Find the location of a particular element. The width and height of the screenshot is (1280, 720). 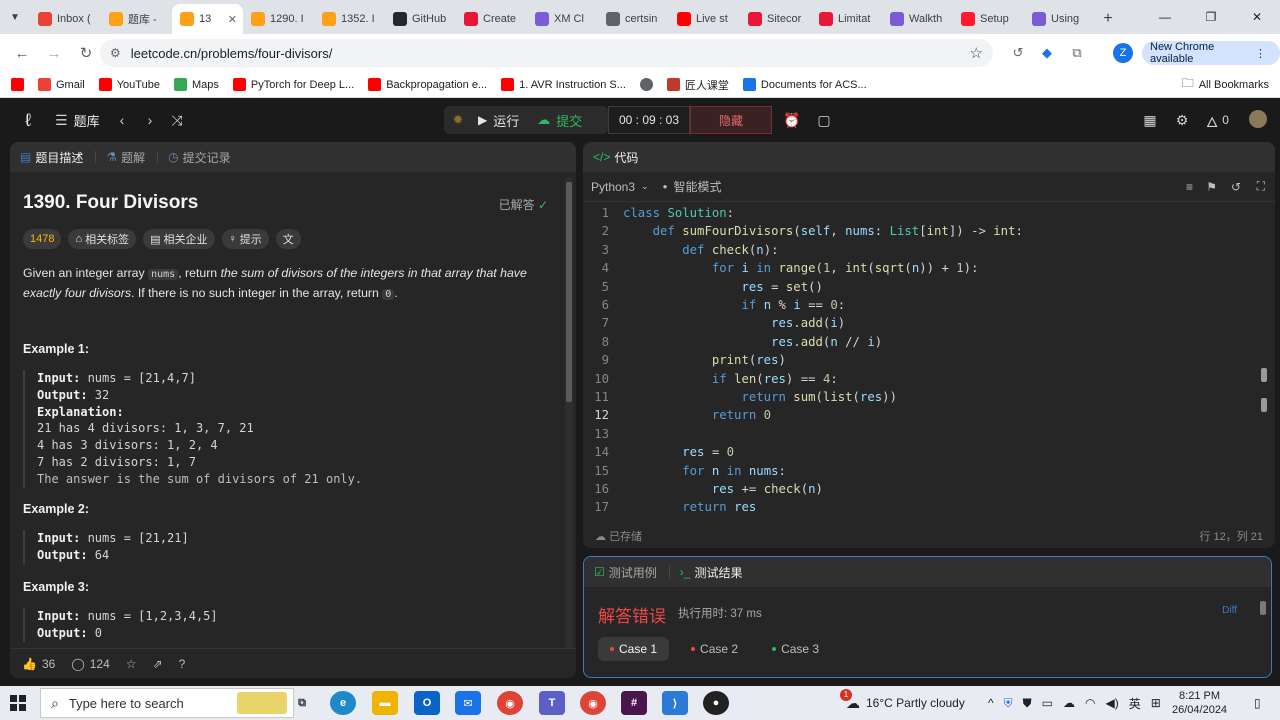

cloud-tray-icon: ☁ is located at coordinates (1069, 703).